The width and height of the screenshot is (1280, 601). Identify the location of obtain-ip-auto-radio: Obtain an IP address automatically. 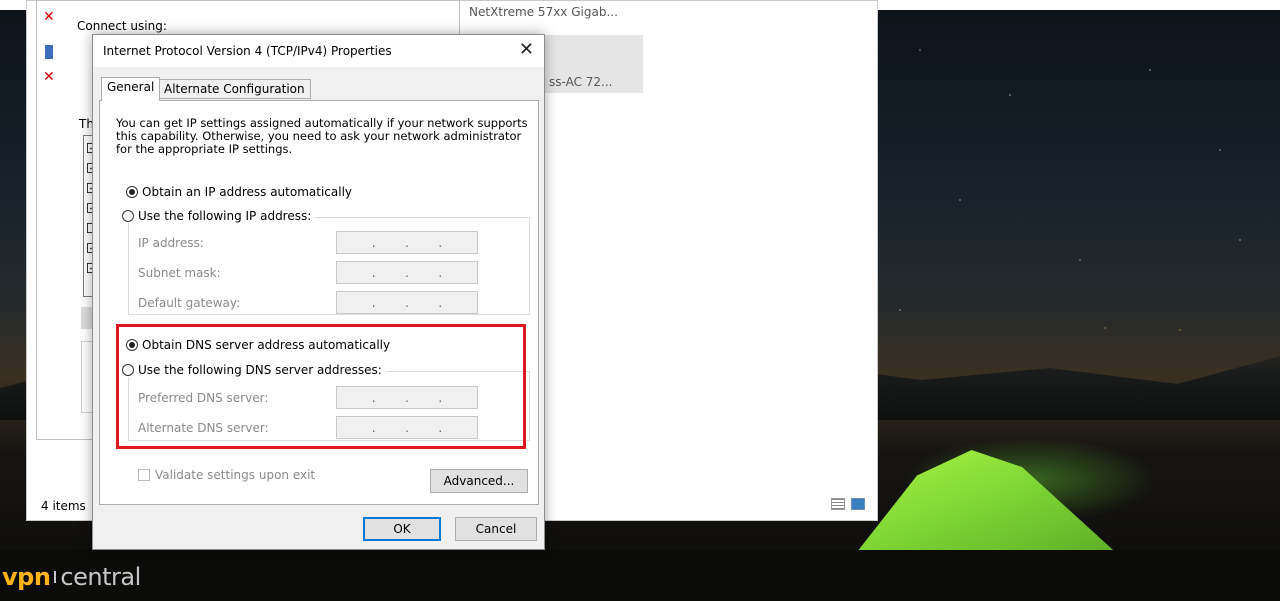
(239, 192).